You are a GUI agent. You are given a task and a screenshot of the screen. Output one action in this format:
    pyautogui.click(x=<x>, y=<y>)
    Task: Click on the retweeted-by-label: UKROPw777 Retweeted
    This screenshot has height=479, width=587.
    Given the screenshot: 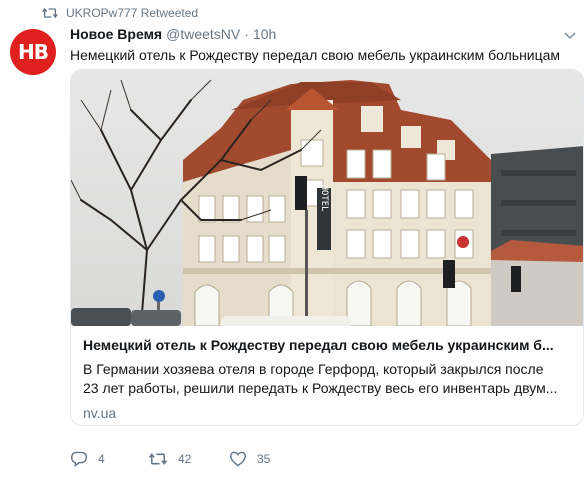 What is the action you would take?
    pyautogui.click(x=132, y=13)
    